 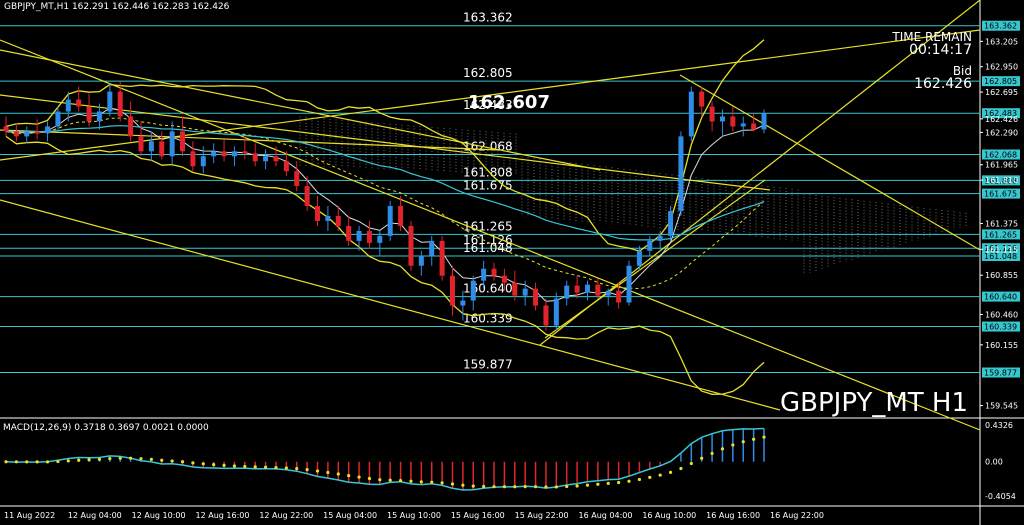 What do you see at coordinates (943, 84) in the screenshot?
I see `bid-value: 162.426` at bounding box center [943, 84].